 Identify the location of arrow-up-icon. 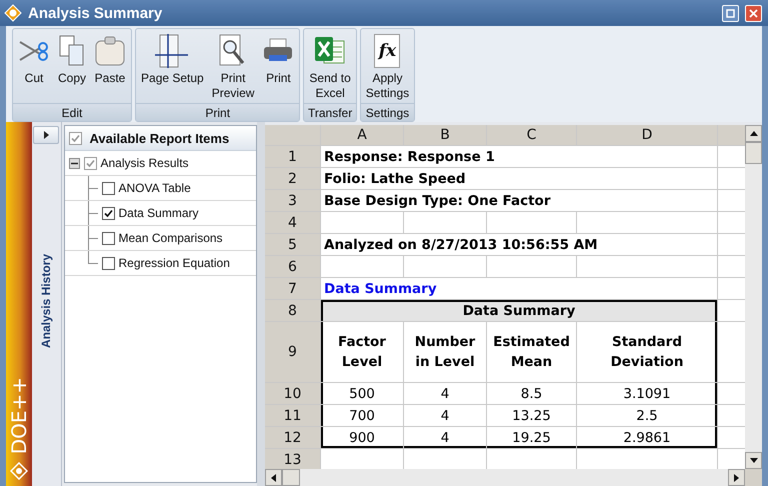
(754, 133).